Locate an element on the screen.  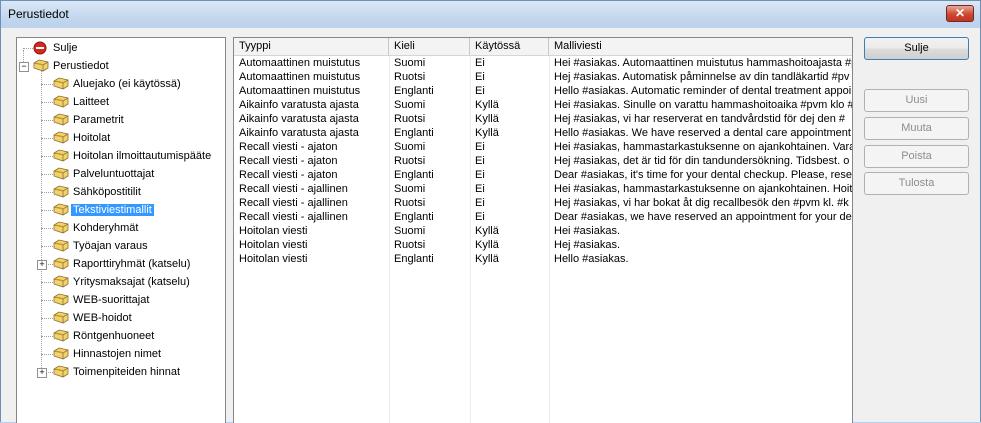
tree-item: Palveluntuottajat is located at coordinates (104, 174).